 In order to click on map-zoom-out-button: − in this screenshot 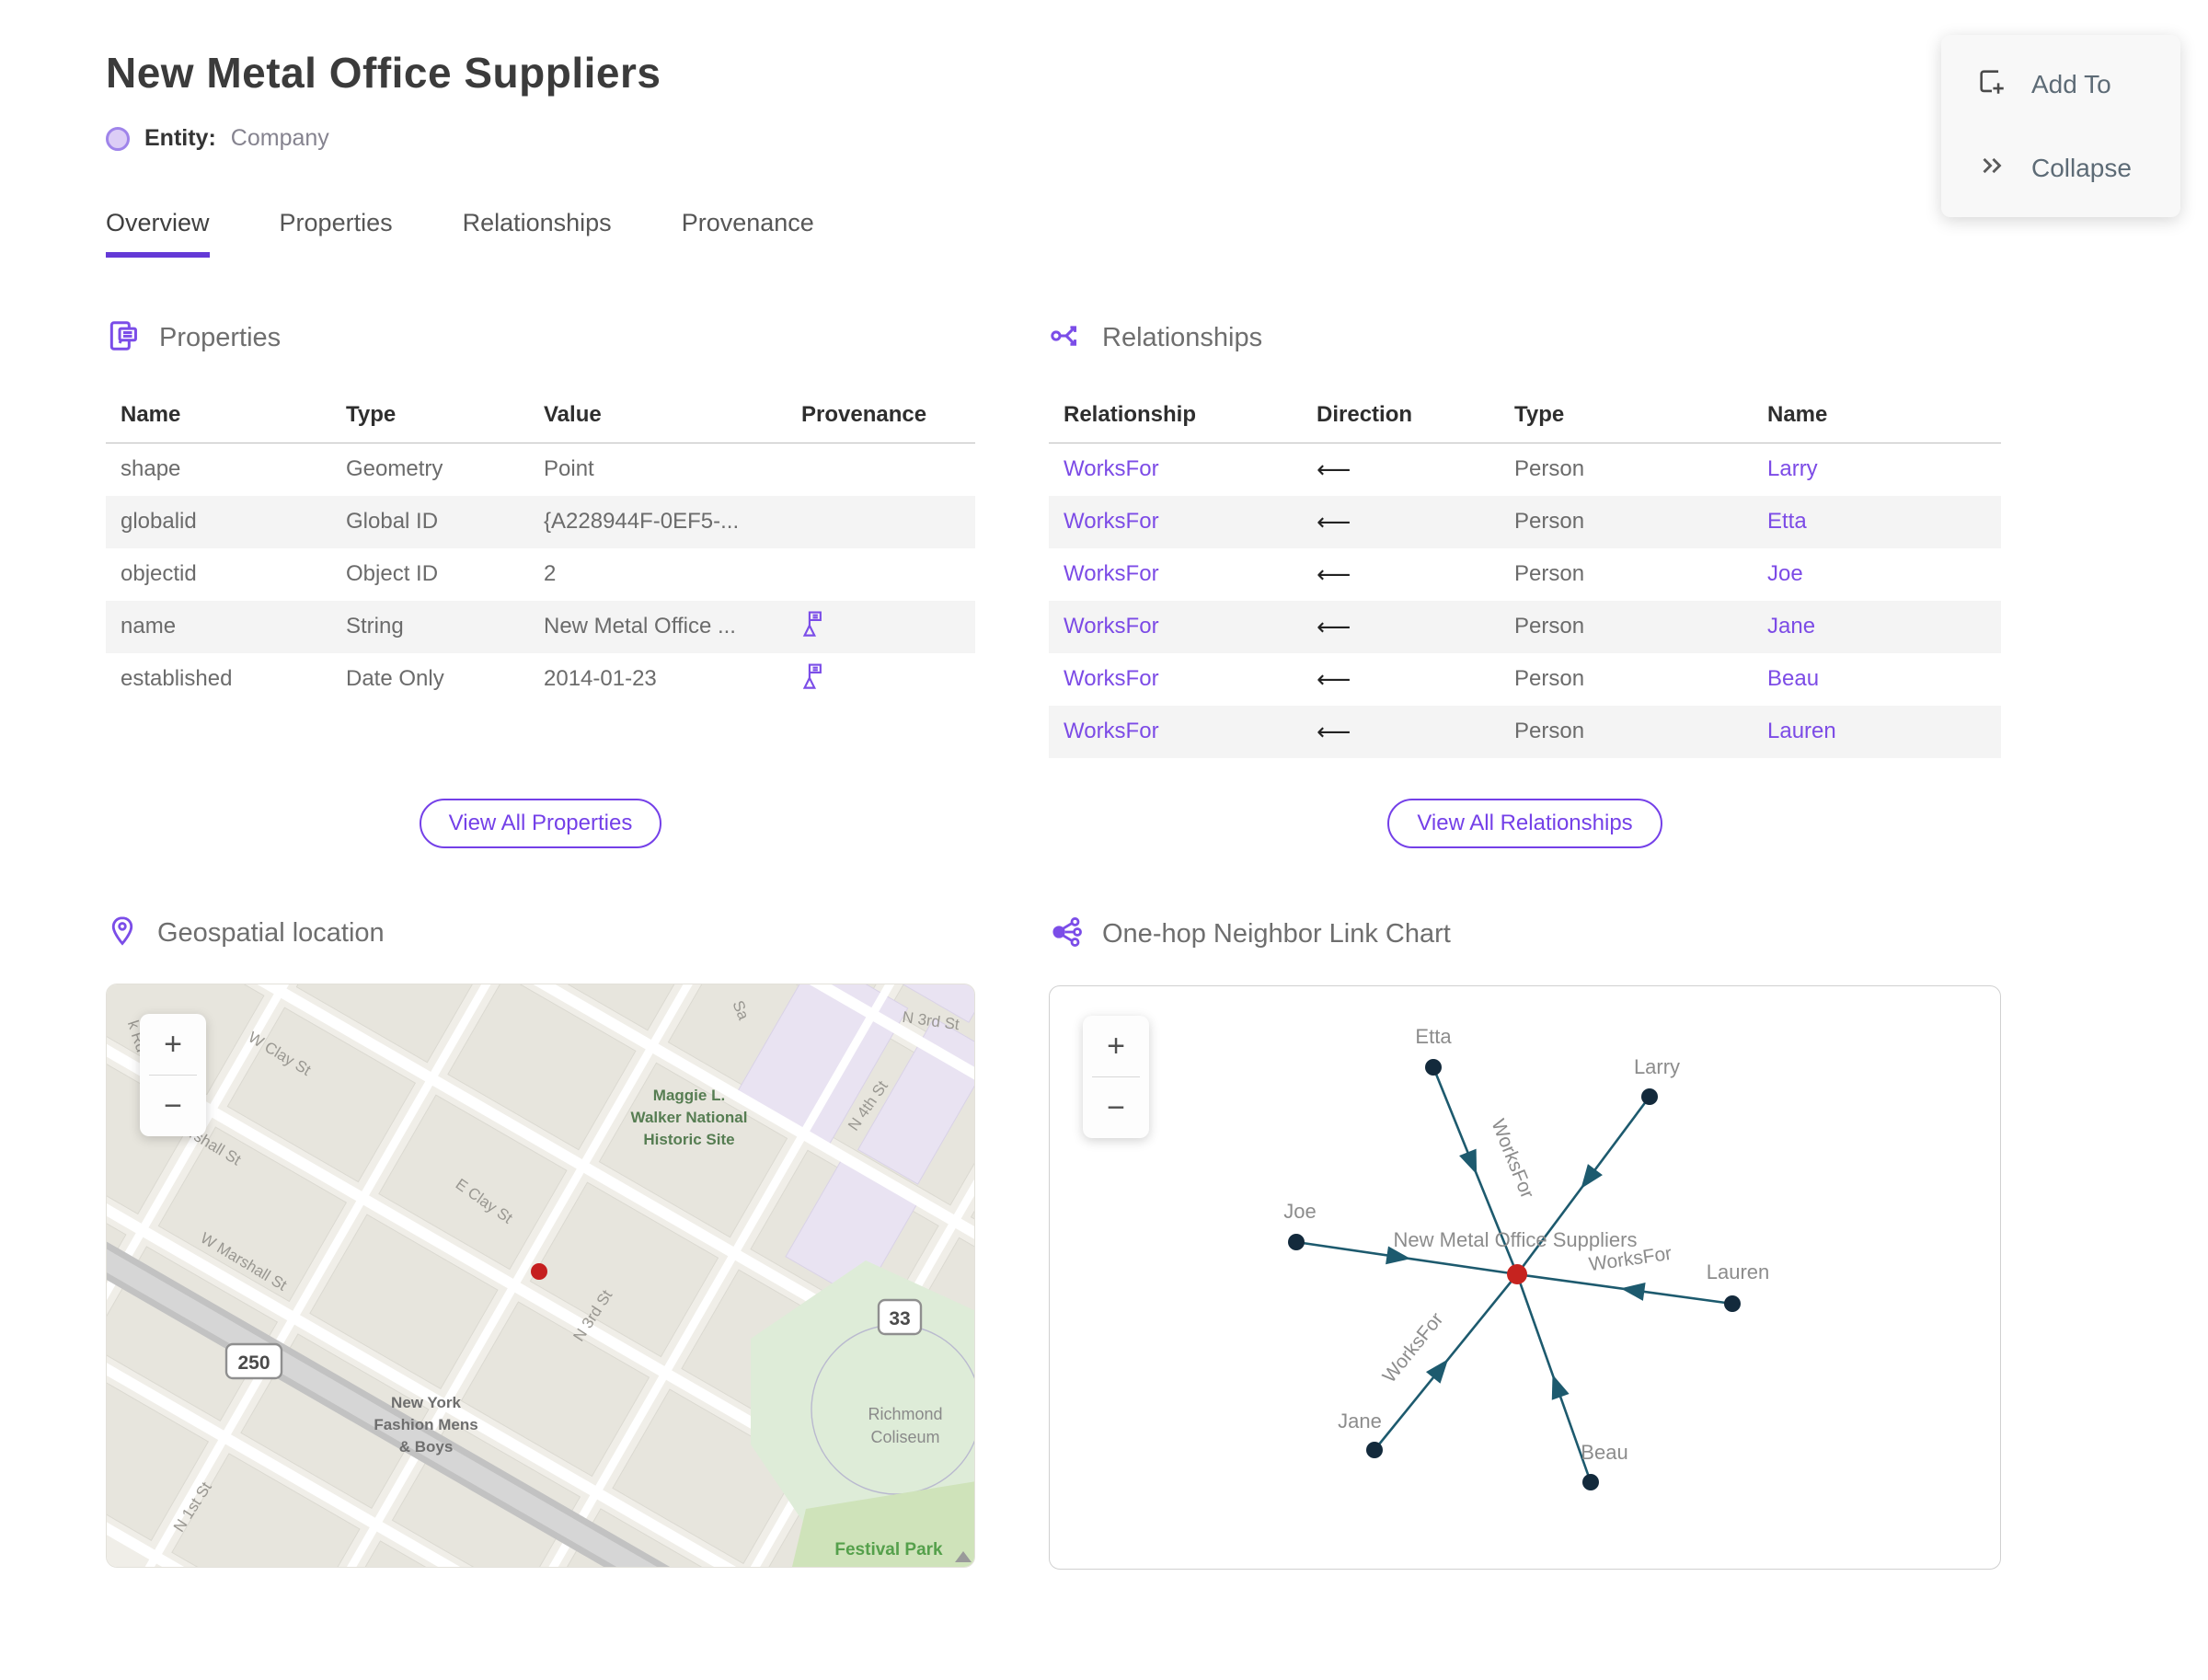, I will do `click(173, 1106)`.